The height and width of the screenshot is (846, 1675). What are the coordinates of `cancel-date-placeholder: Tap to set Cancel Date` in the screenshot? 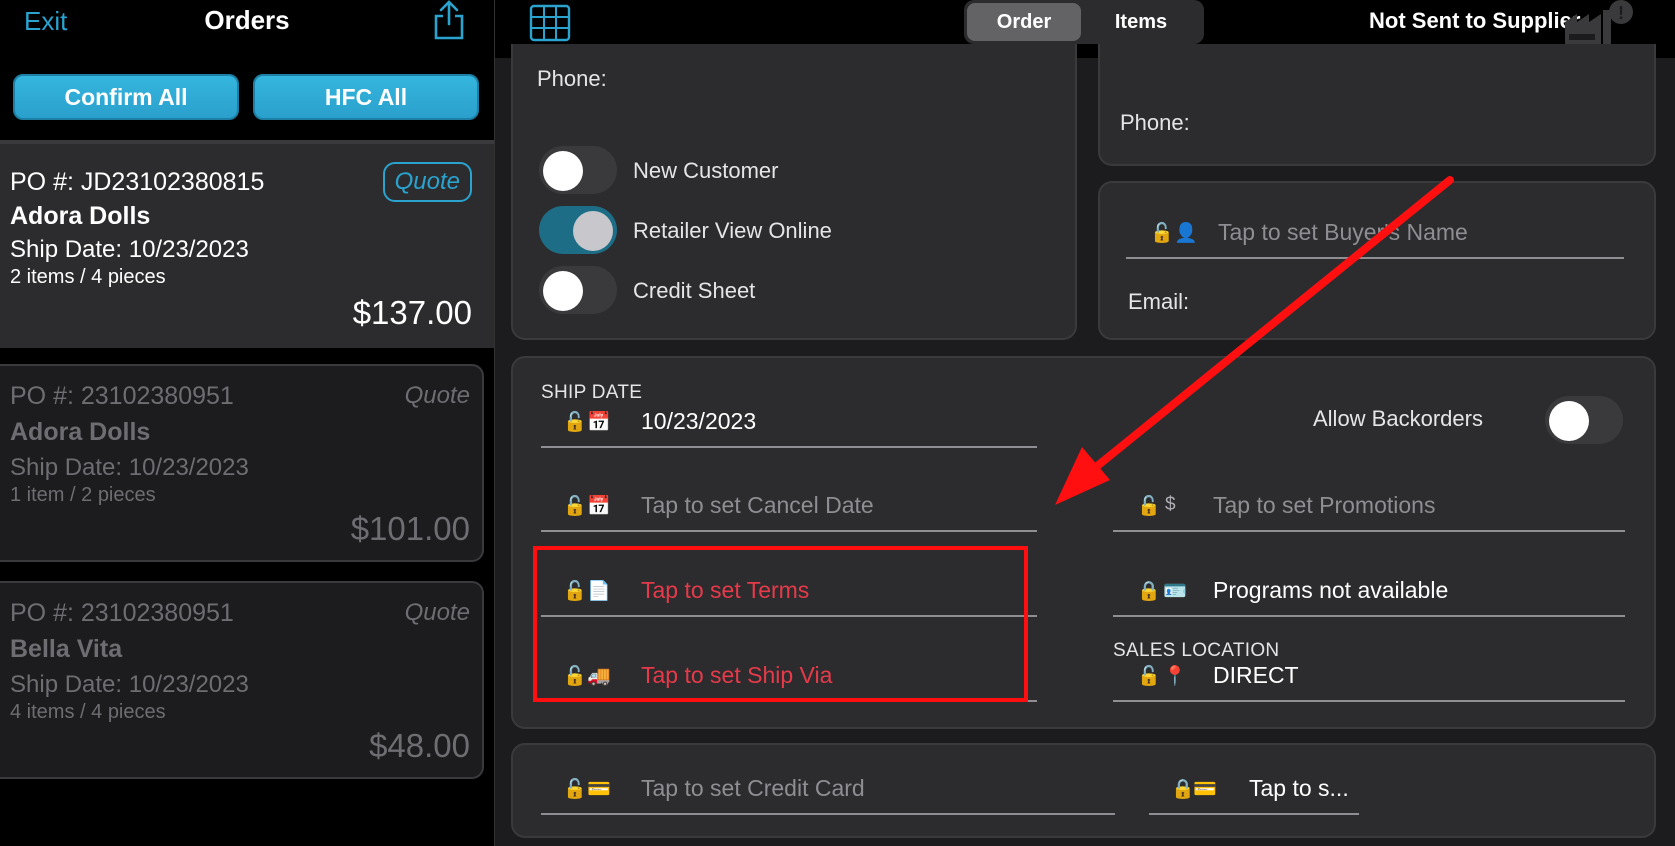 It's located at (757, 505).